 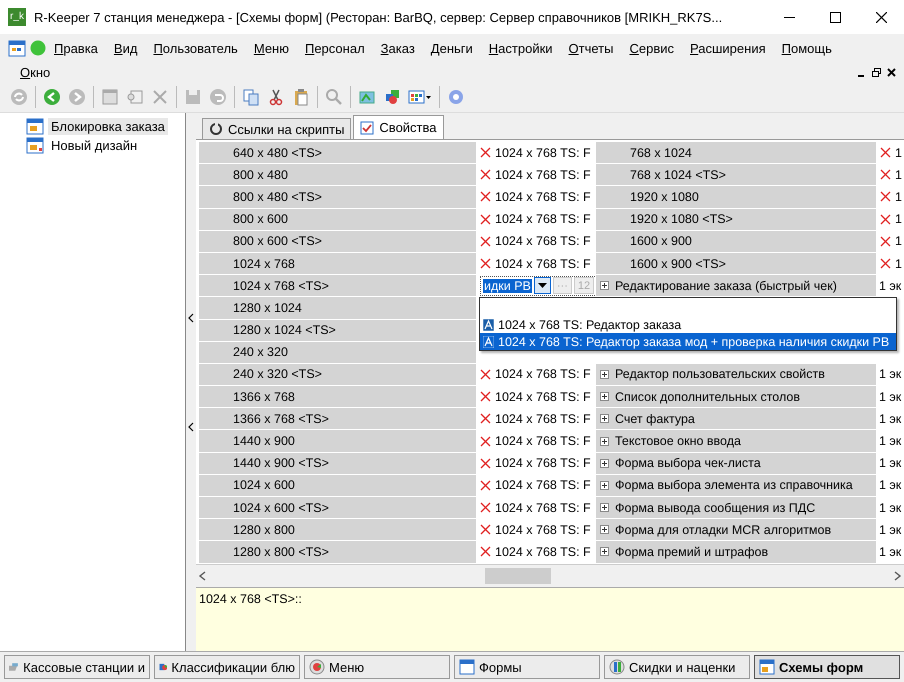 What do you see at coordinates (677, 667) in the screenshot?
I see `taskbar-button: Скидки и наценки` at bounding box center [677, 667].